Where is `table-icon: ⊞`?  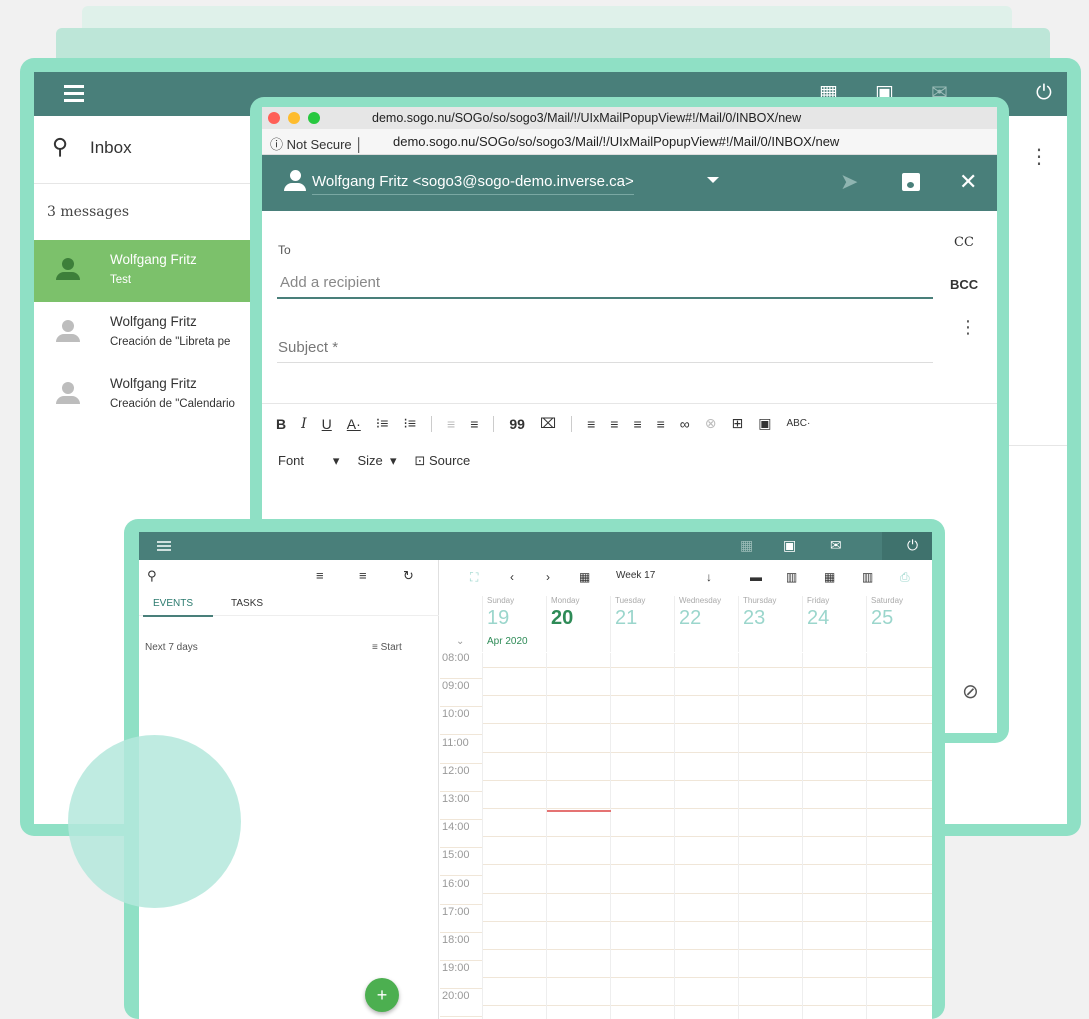
table-icon: ⊞ is located at coordinates (738, 423).